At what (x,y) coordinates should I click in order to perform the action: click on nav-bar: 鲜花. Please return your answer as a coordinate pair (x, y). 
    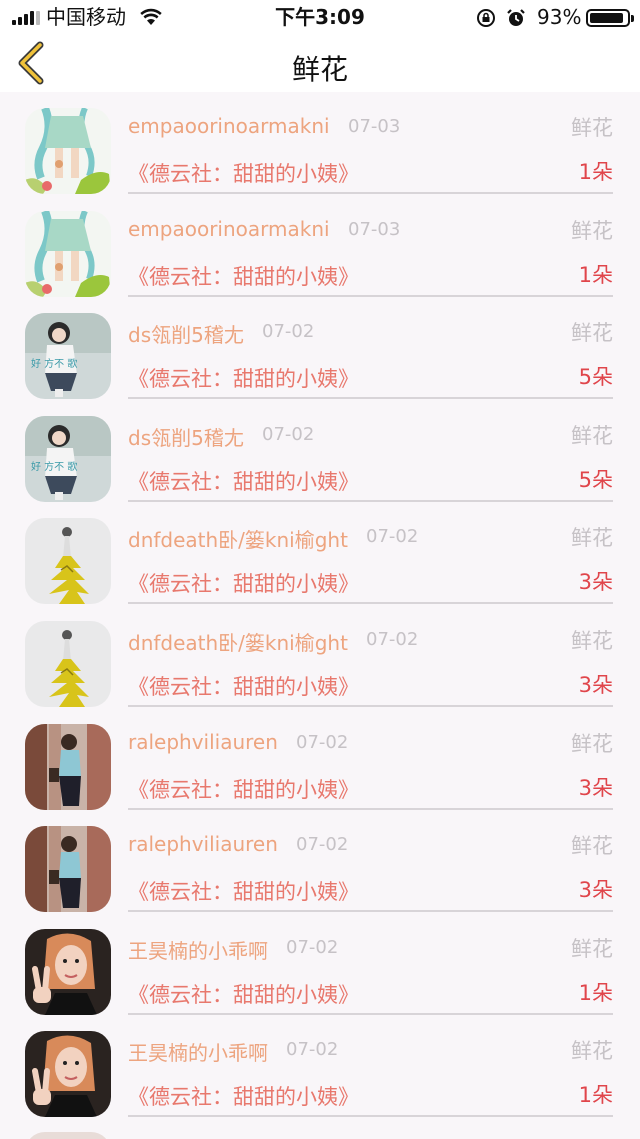
    Looking at the image, I should click on (320, 63).